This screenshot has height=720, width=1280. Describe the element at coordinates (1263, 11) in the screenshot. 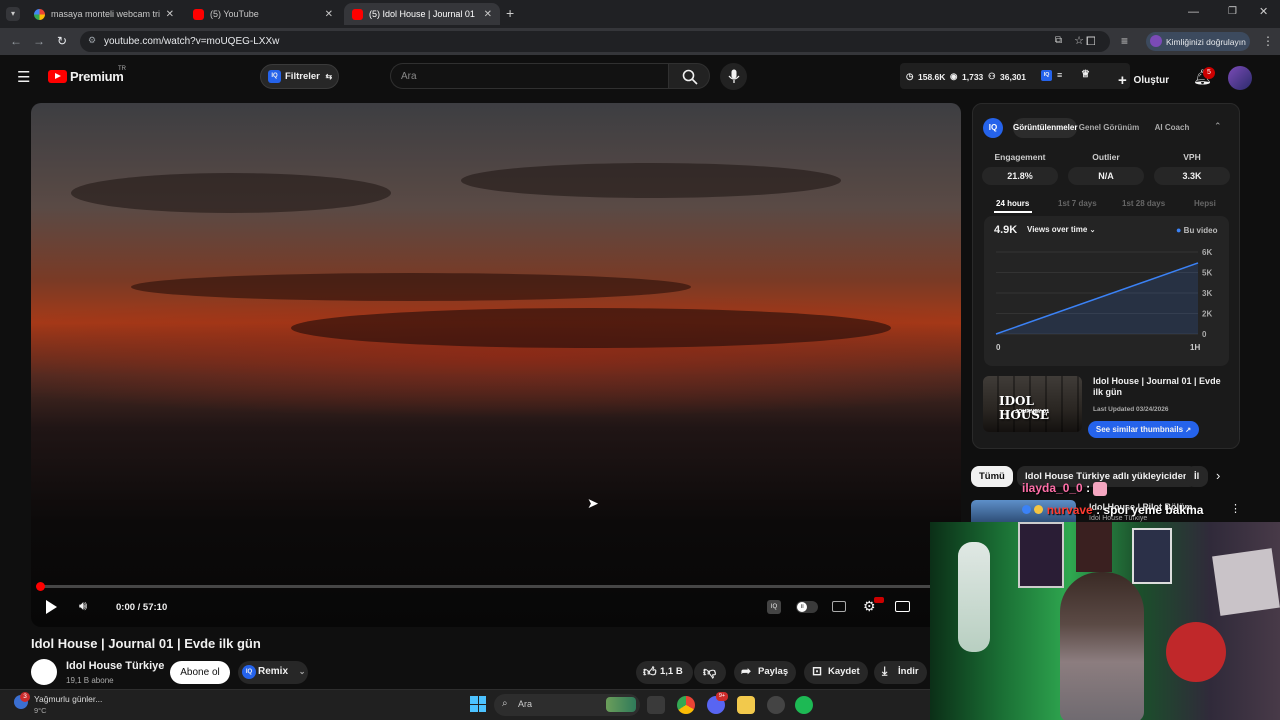

I see `close-window-icon: ✕` at that location.